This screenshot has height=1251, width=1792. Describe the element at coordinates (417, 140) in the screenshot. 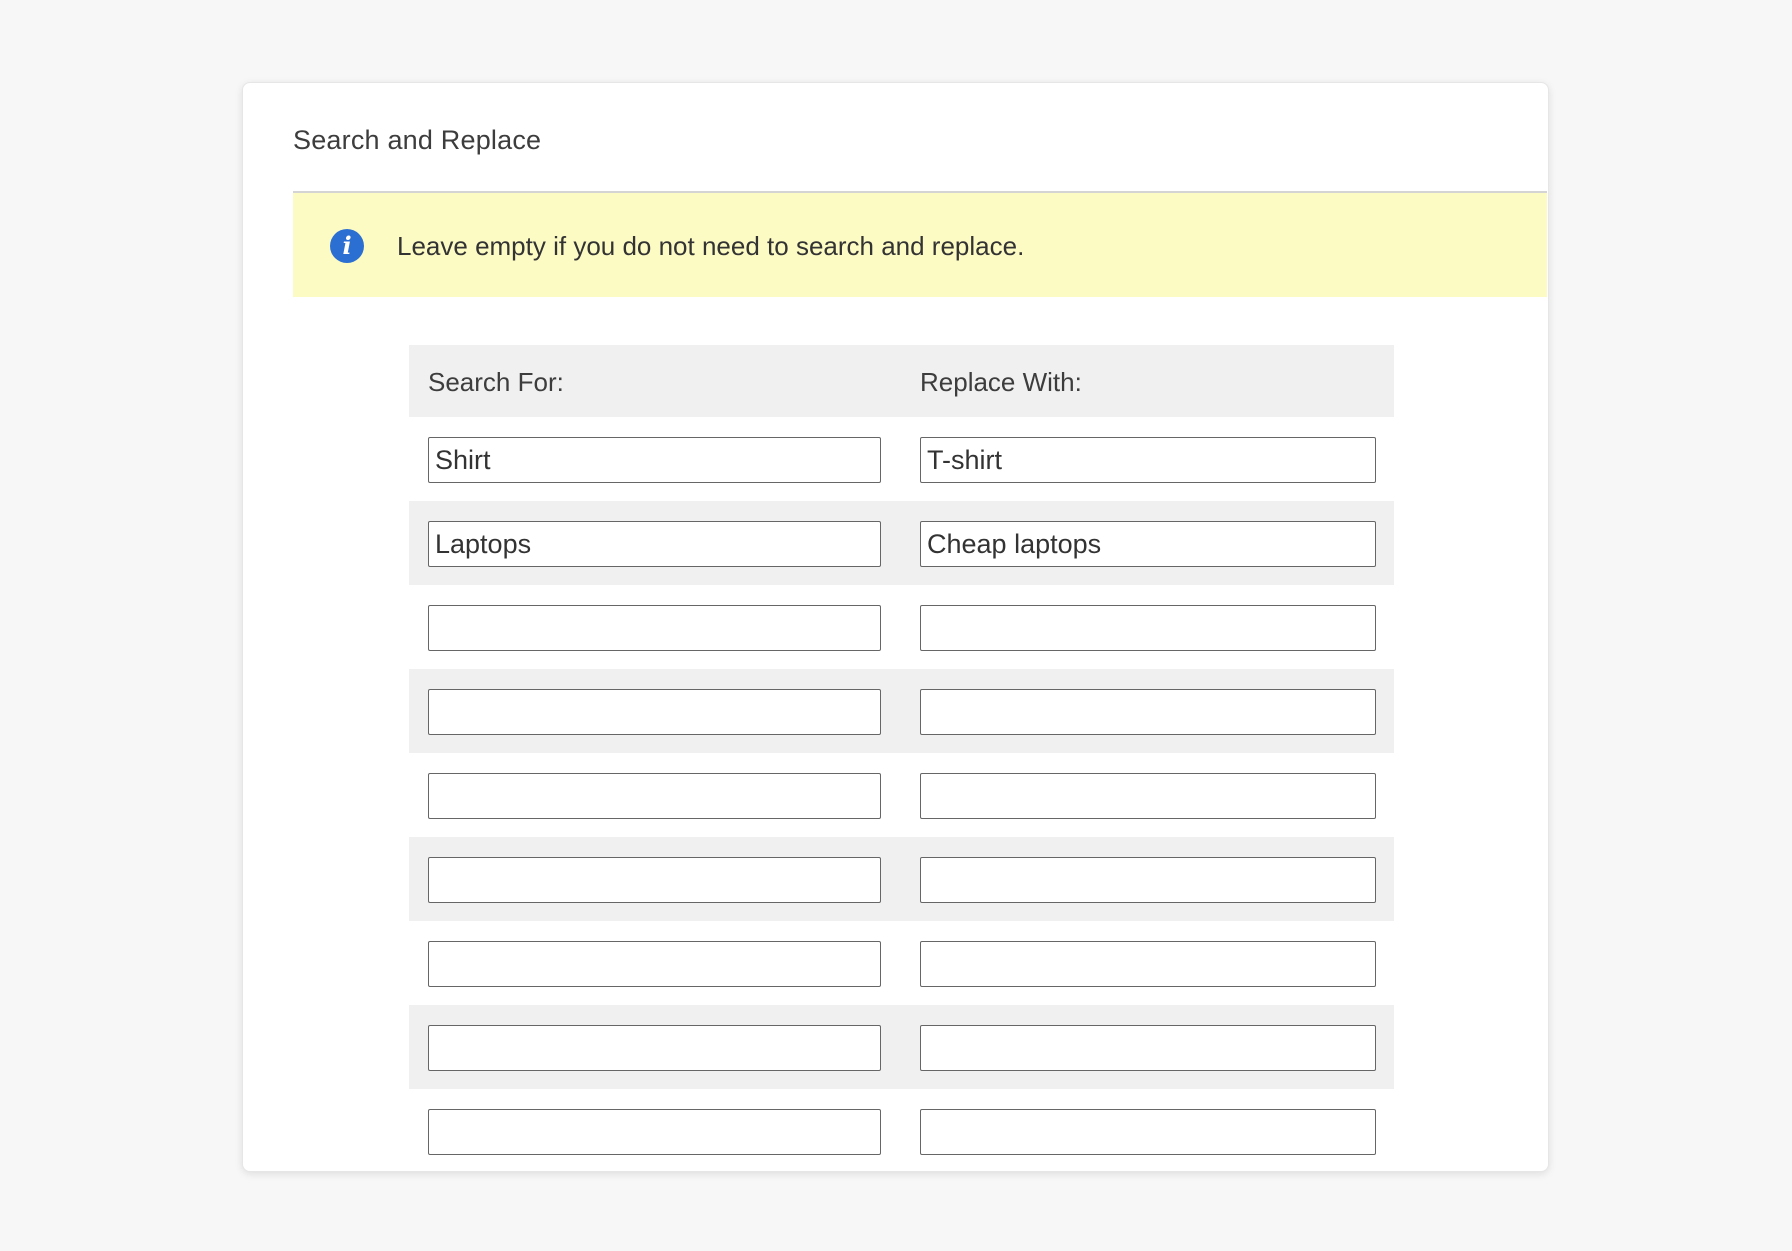

I see `panel-title: Search and Replace` at that location.